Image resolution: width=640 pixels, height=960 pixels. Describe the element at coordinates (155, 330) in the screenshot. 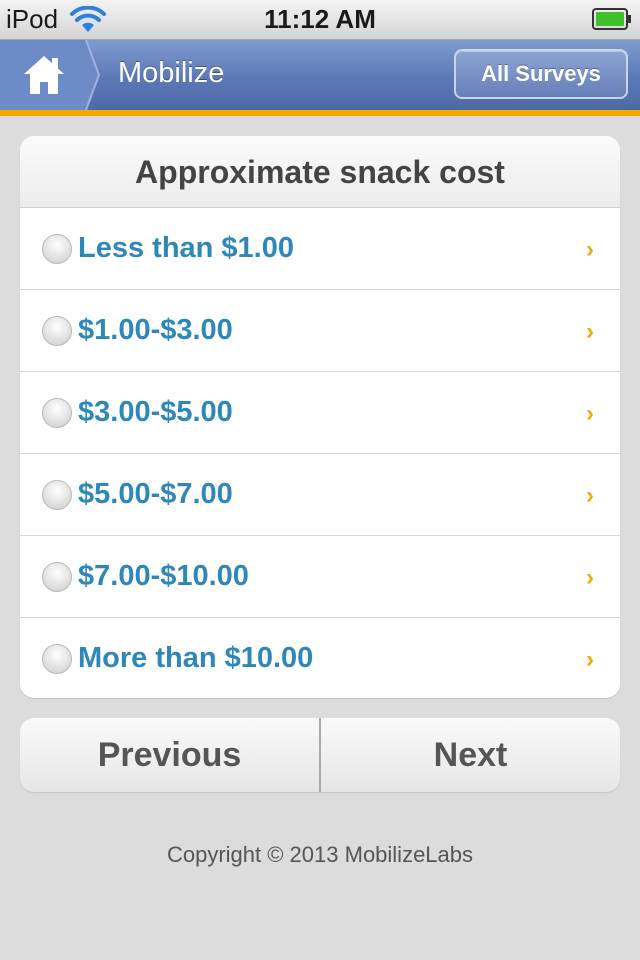

I see `option-label: $1.00-$3.00` at that location.